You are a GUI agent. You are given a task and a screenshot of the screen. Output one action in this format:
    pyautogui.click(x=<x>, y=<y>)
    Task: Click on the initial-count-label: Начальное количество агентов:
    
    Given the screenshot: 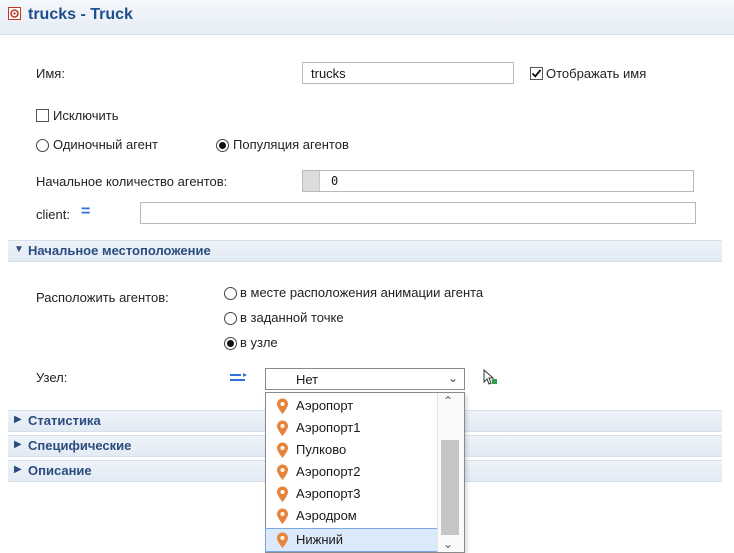 What is the action you would take?
    pyautogui.click(x=132, y=181)
    